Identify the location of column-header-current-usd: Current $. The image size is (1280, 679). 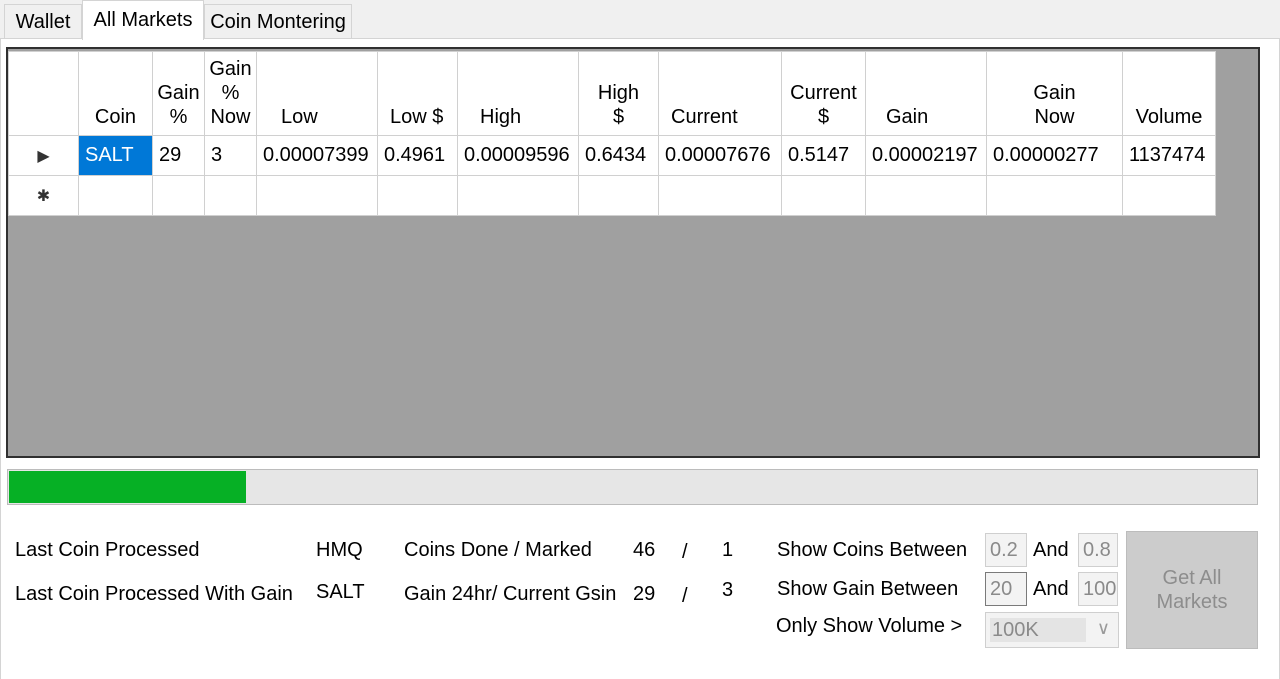
(823, 93).